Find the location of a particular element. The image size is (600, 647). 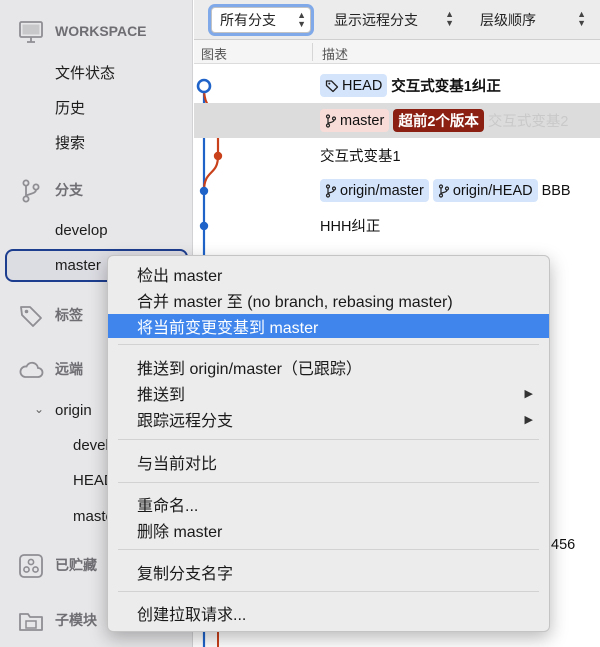

sidebar-section-title: WORKSPACE is located at coordinates (101, 31).